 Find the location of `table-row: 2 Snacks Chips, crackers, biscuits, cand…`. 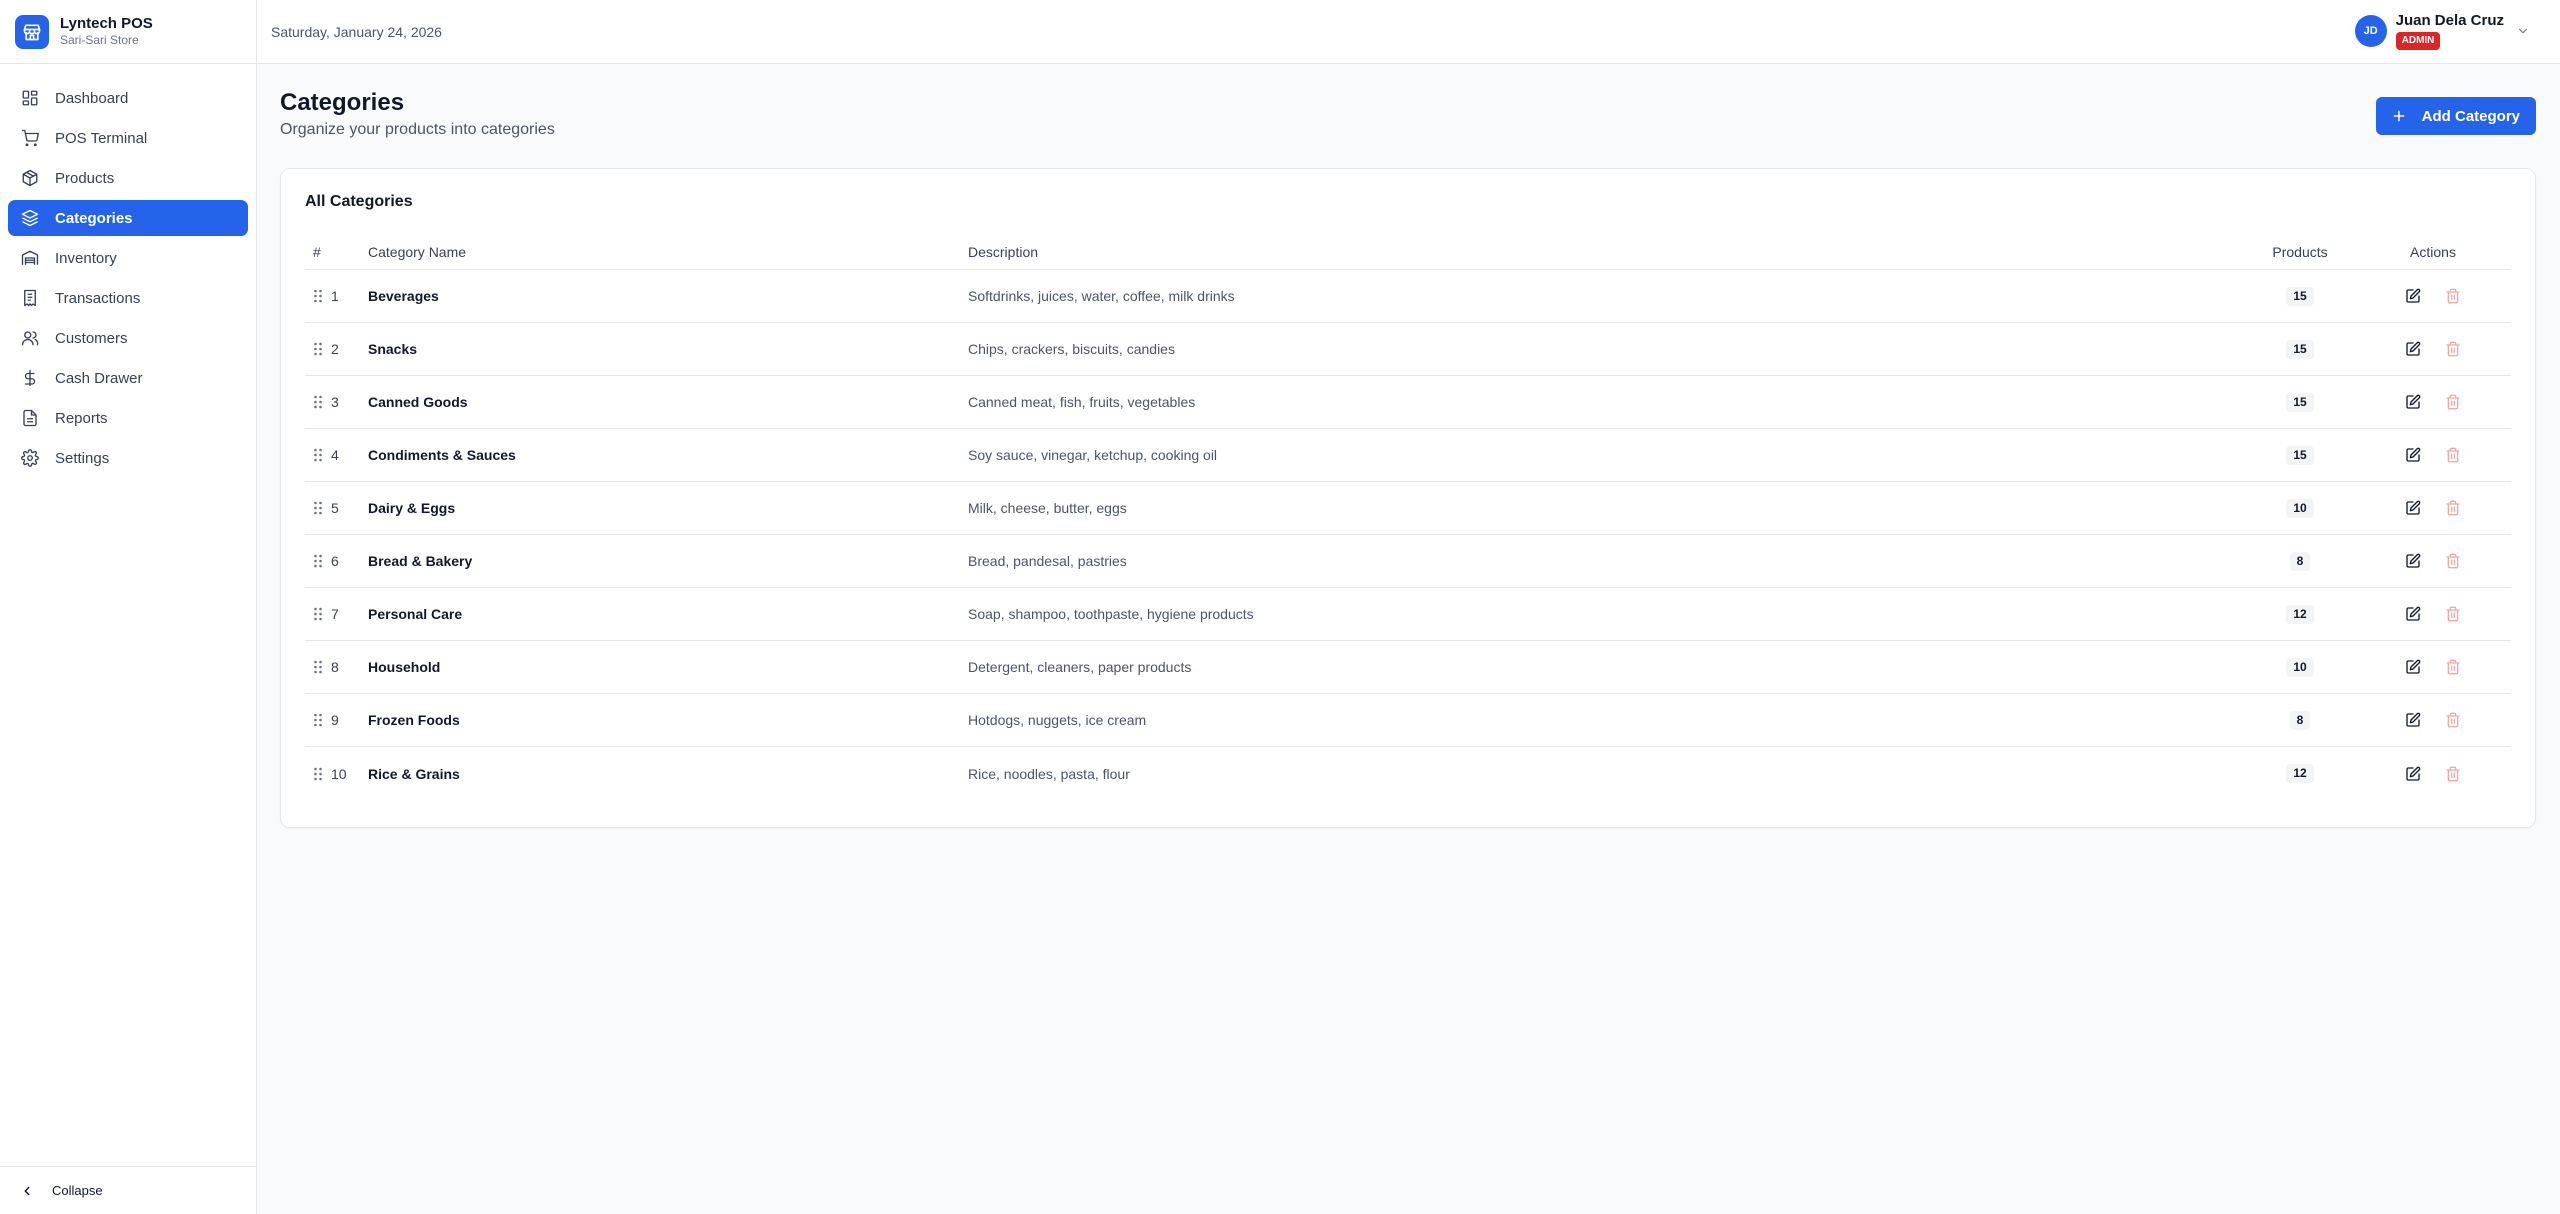

table-row: 2 Snacks Chips, crackers, biscuits, cand… is located at coordinates (1408, 349).